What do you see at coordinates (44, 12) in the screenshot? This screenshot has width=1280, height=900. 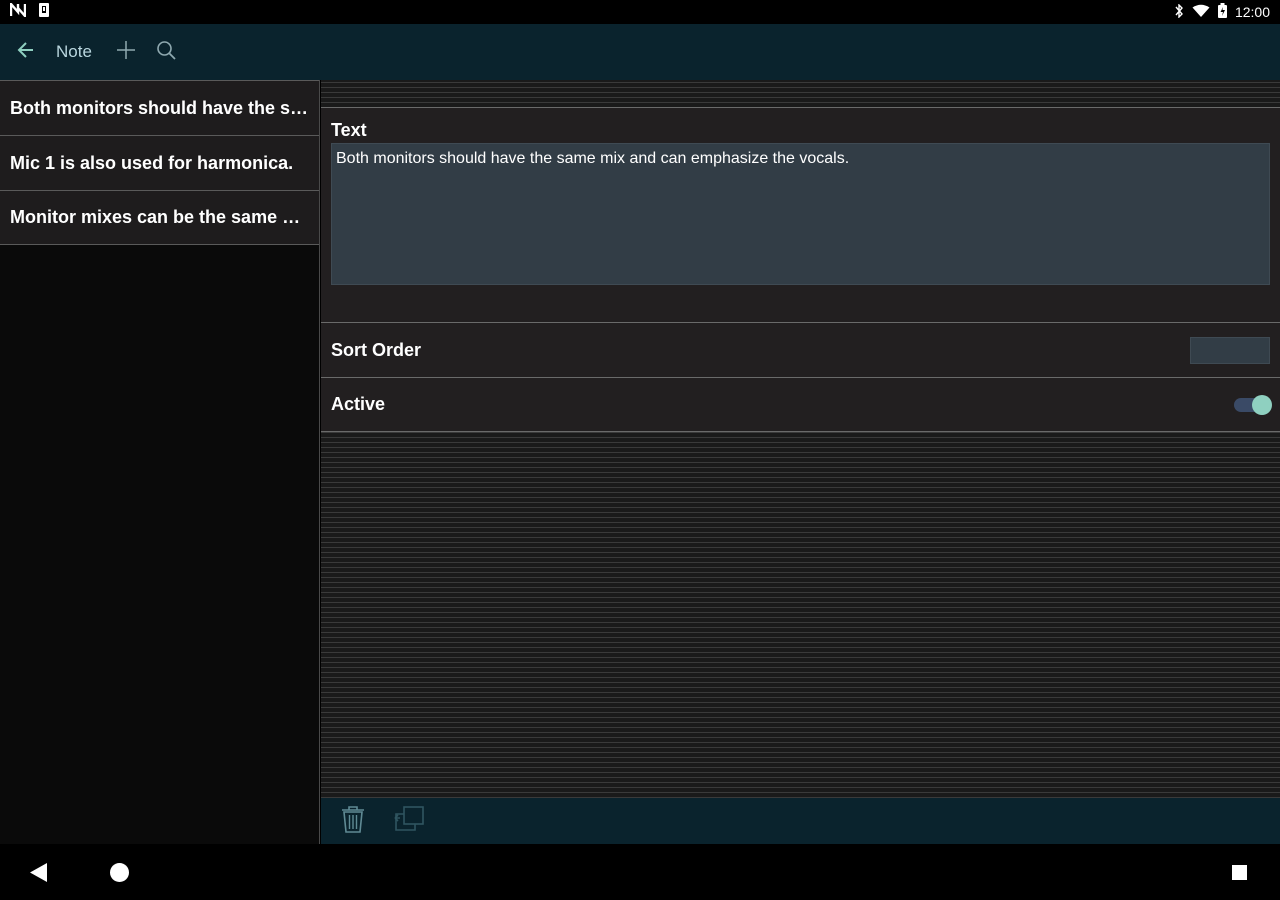 I see `sim-icon` at bounding box center [44, 12].